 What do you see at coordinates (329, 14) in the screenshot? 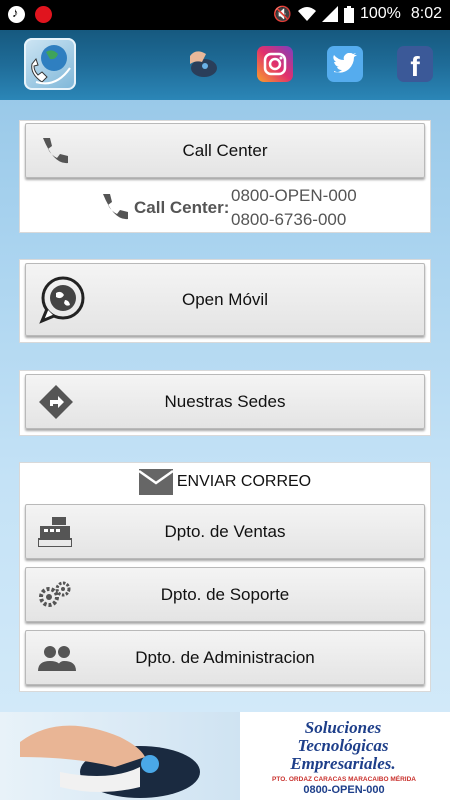
I see `signal-icon` at bounding box center [329, 14].